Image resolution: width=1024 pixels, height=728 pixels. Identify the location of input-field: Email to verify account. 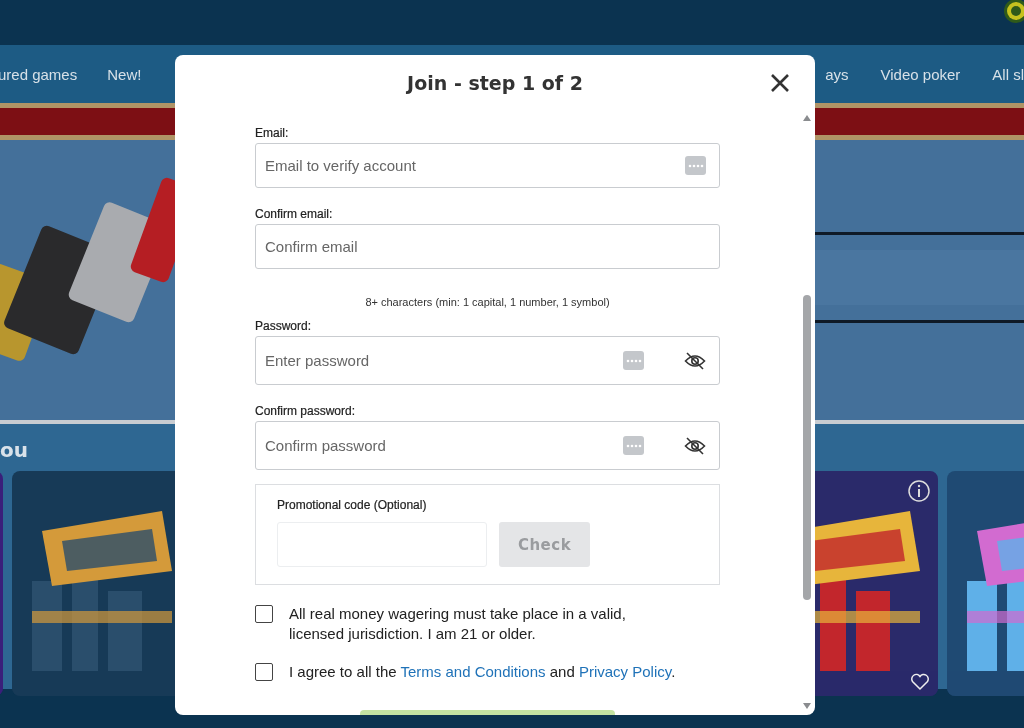
(487, 165).